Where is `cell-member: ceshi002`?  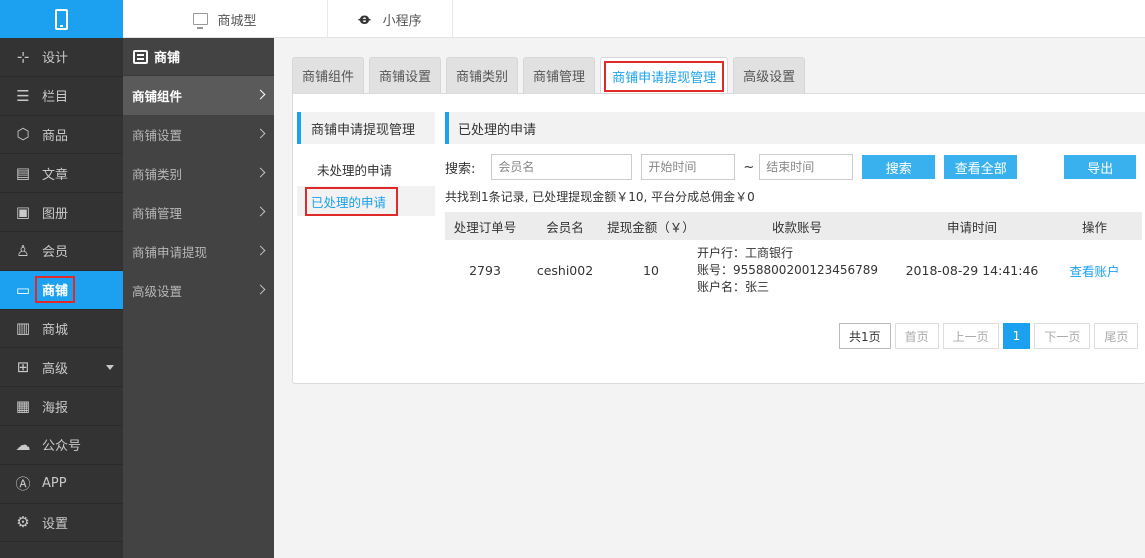
cell-member: ceshi002 is located at coordinates (565, 270).